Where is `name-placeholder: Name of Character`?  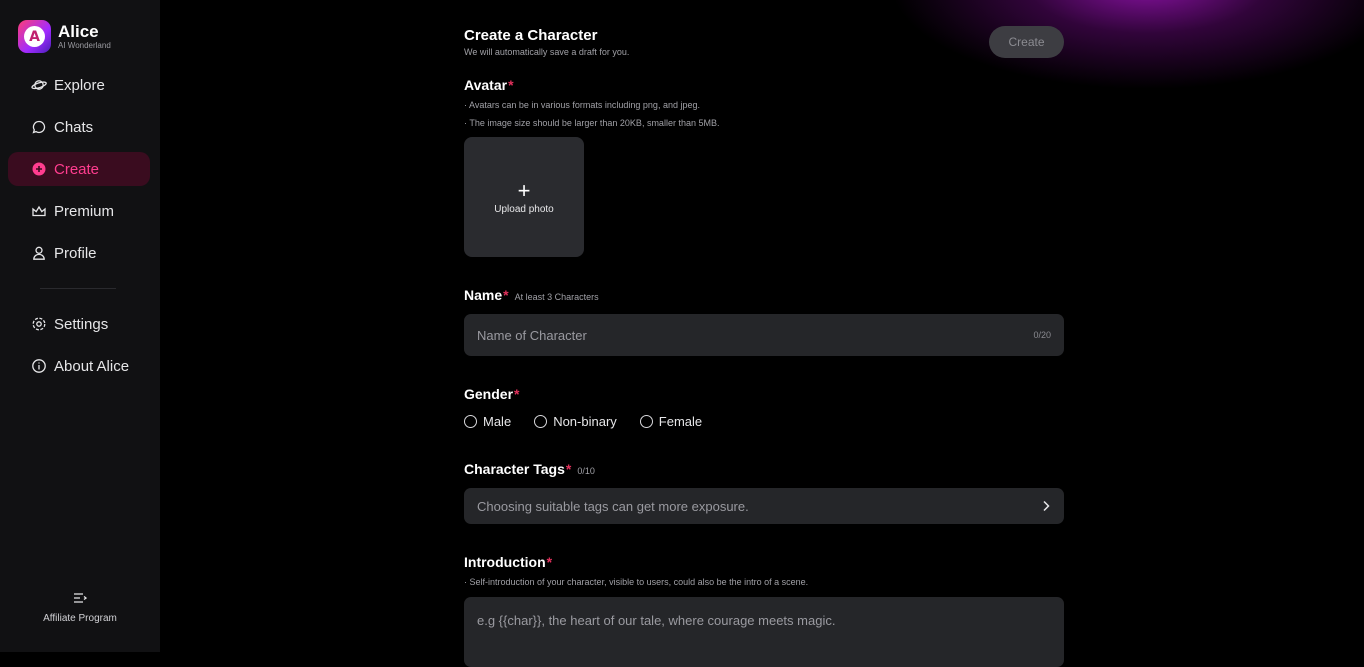 name-placeholder: Name of Character is located at coordinates (532, 335).